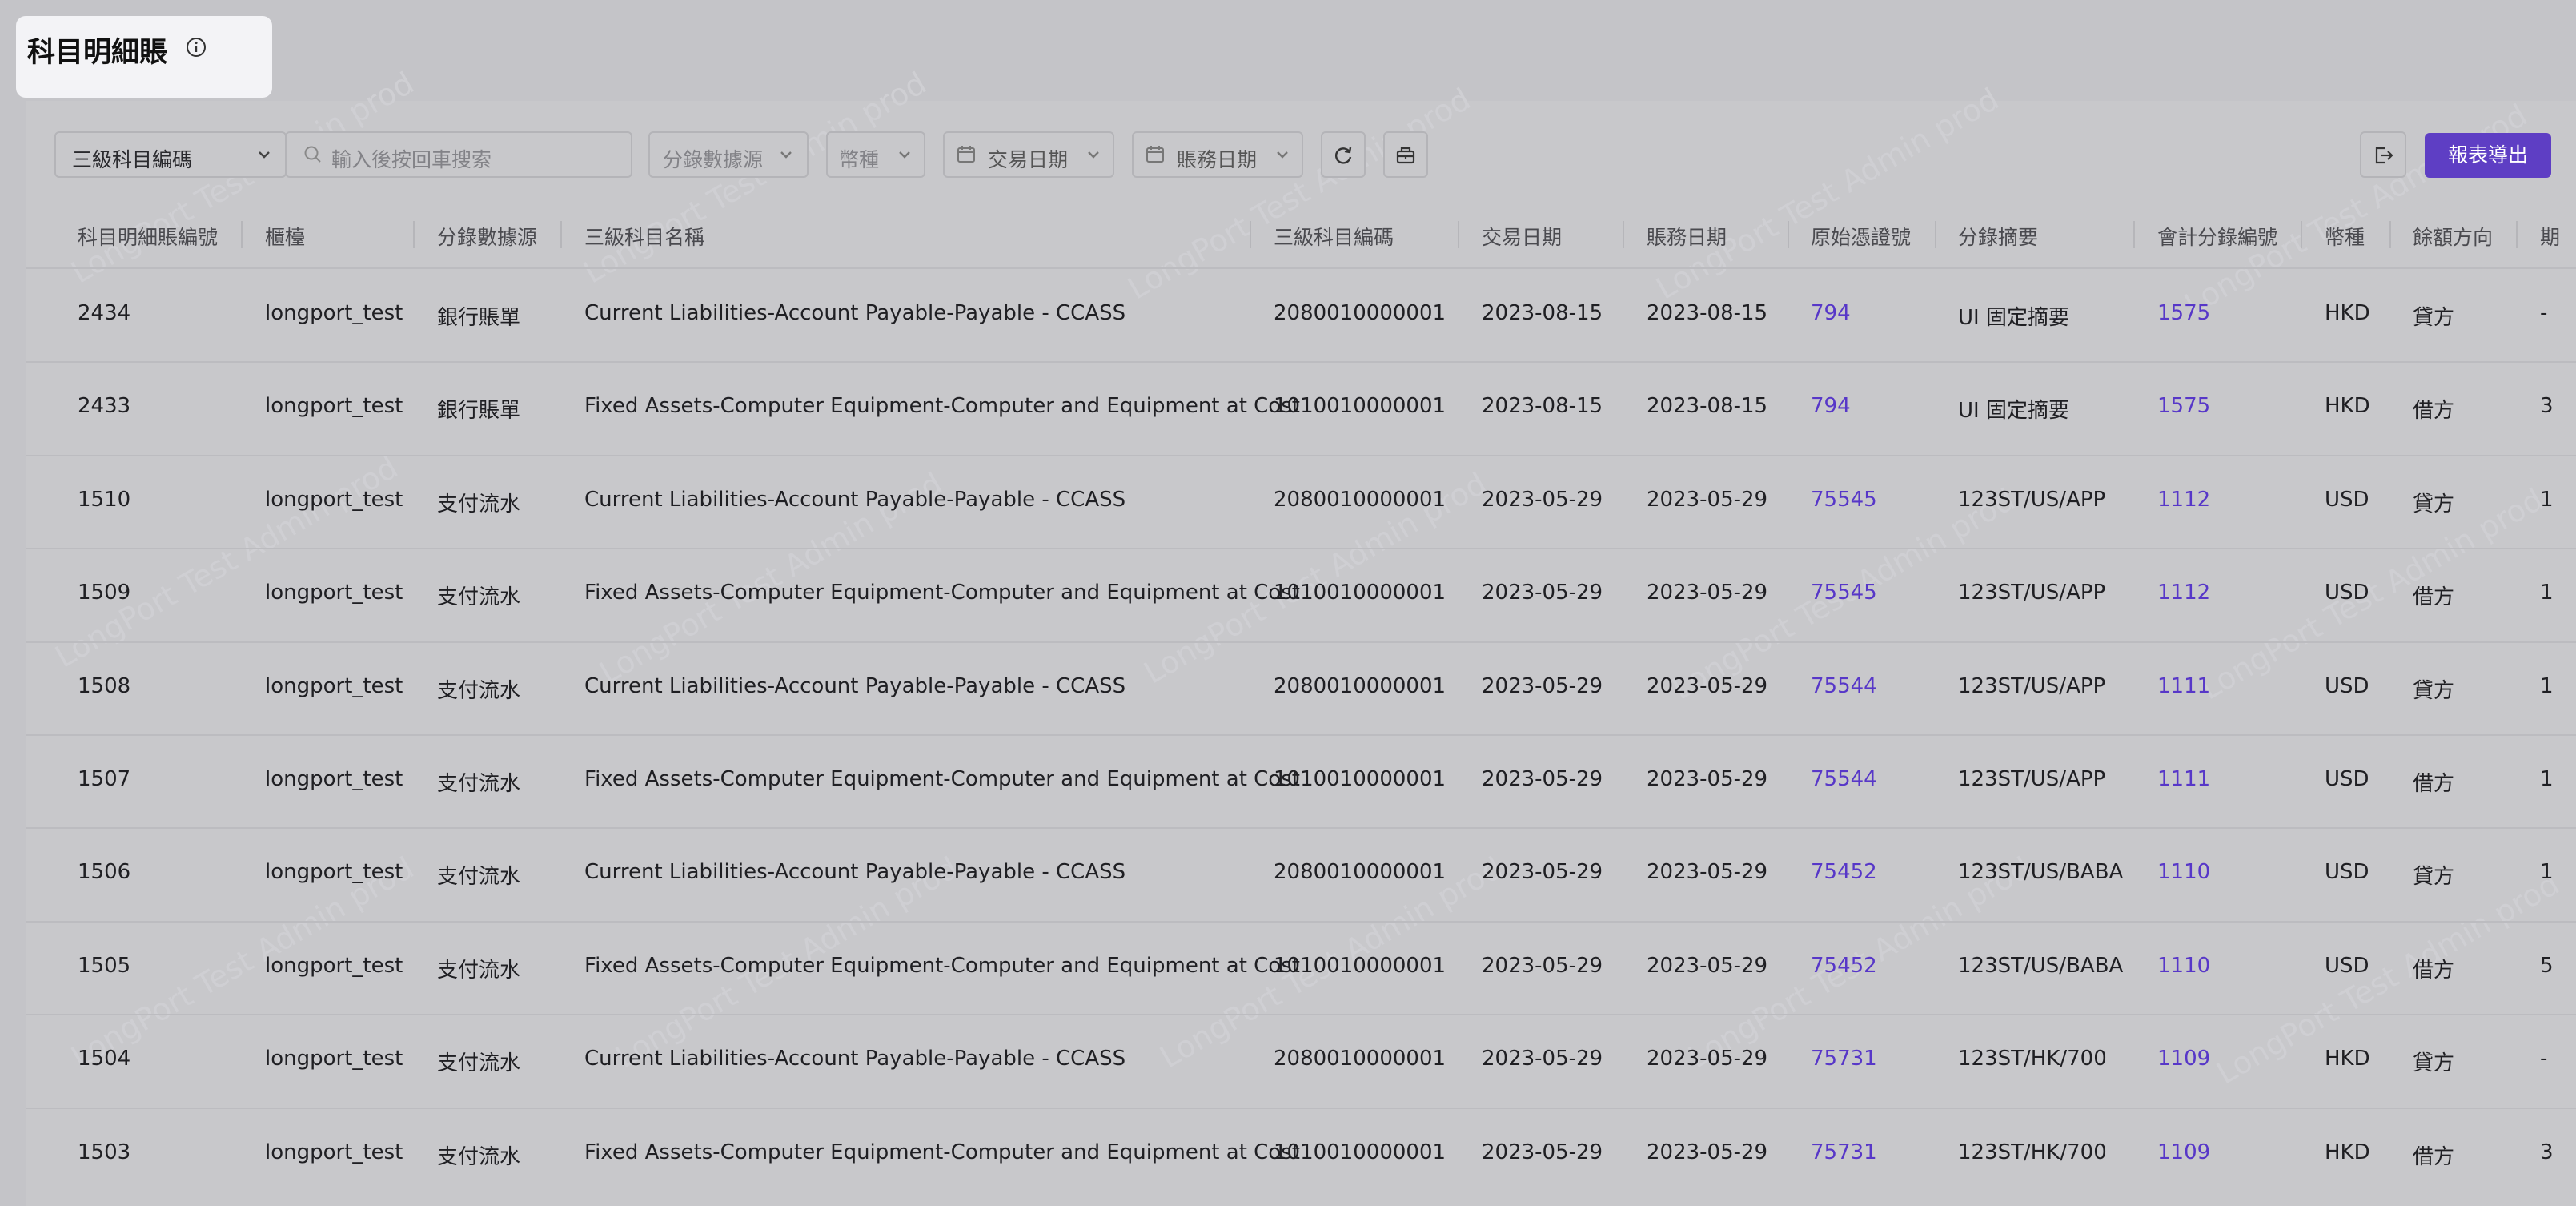  Describe the element at coordinates (1360, 686) in the screenshot. I see `cell-account-code: 2080010000001` at that location.